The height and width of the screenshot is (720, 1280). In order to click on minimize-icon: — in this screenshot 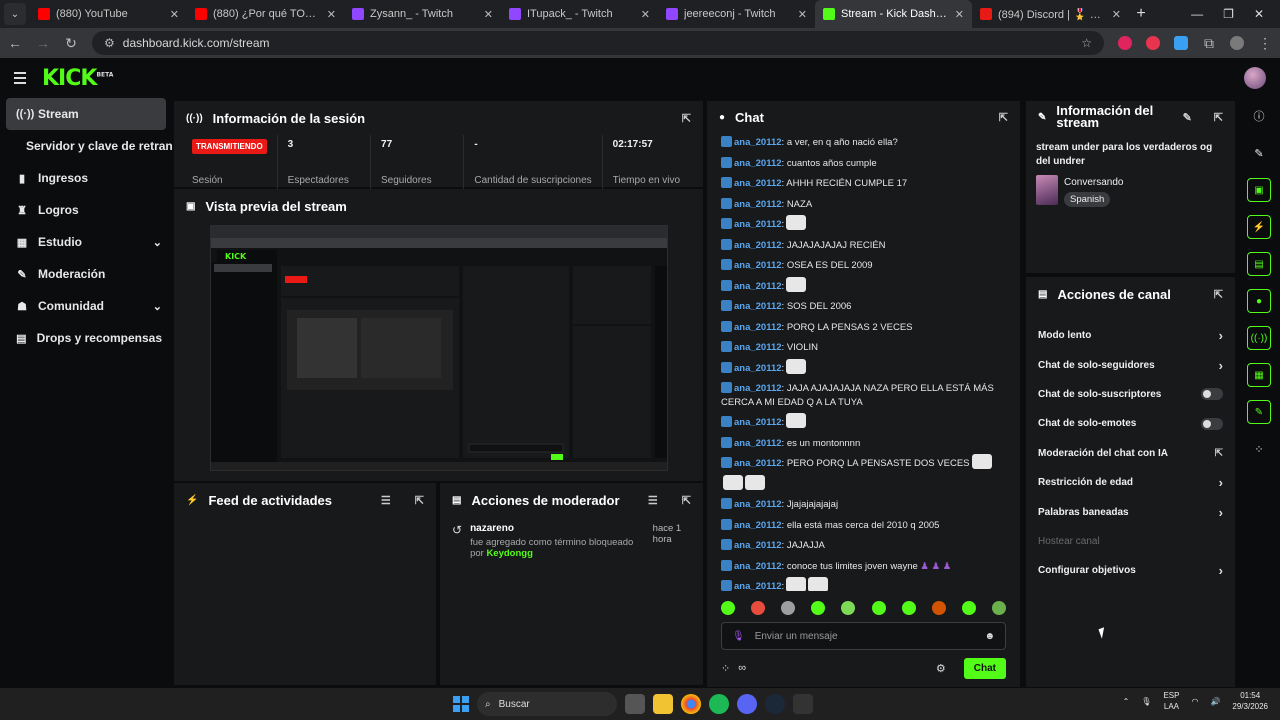, I will do `click(1197, 14)`.